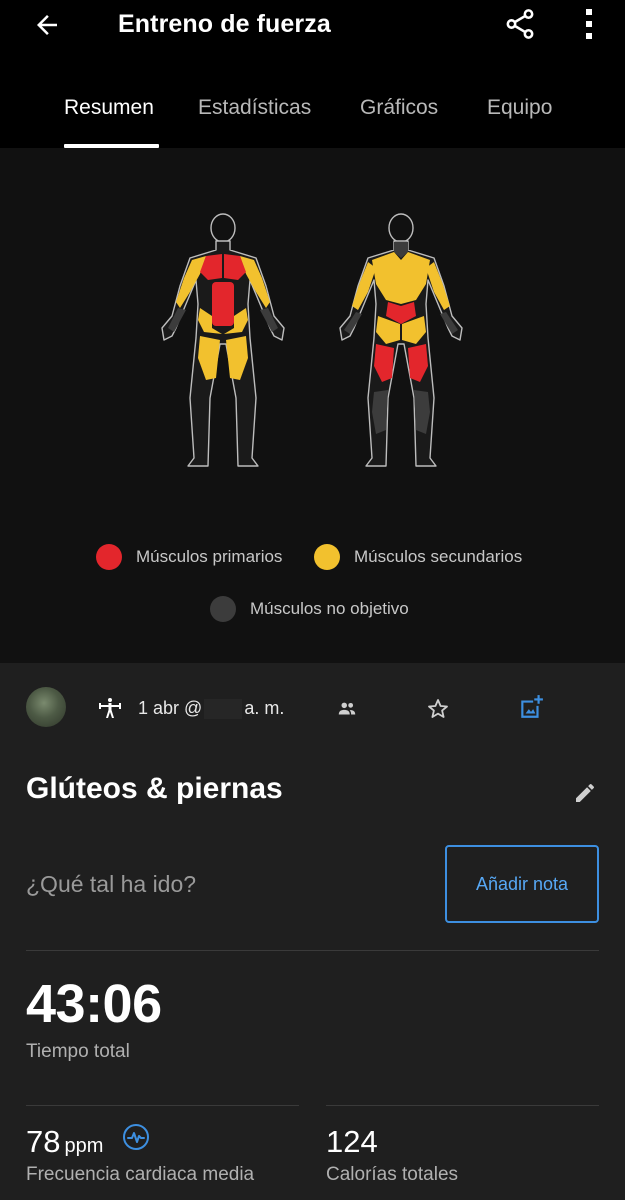 The image size is (625, 1200). I want to click on back-button, so click(47, 25).